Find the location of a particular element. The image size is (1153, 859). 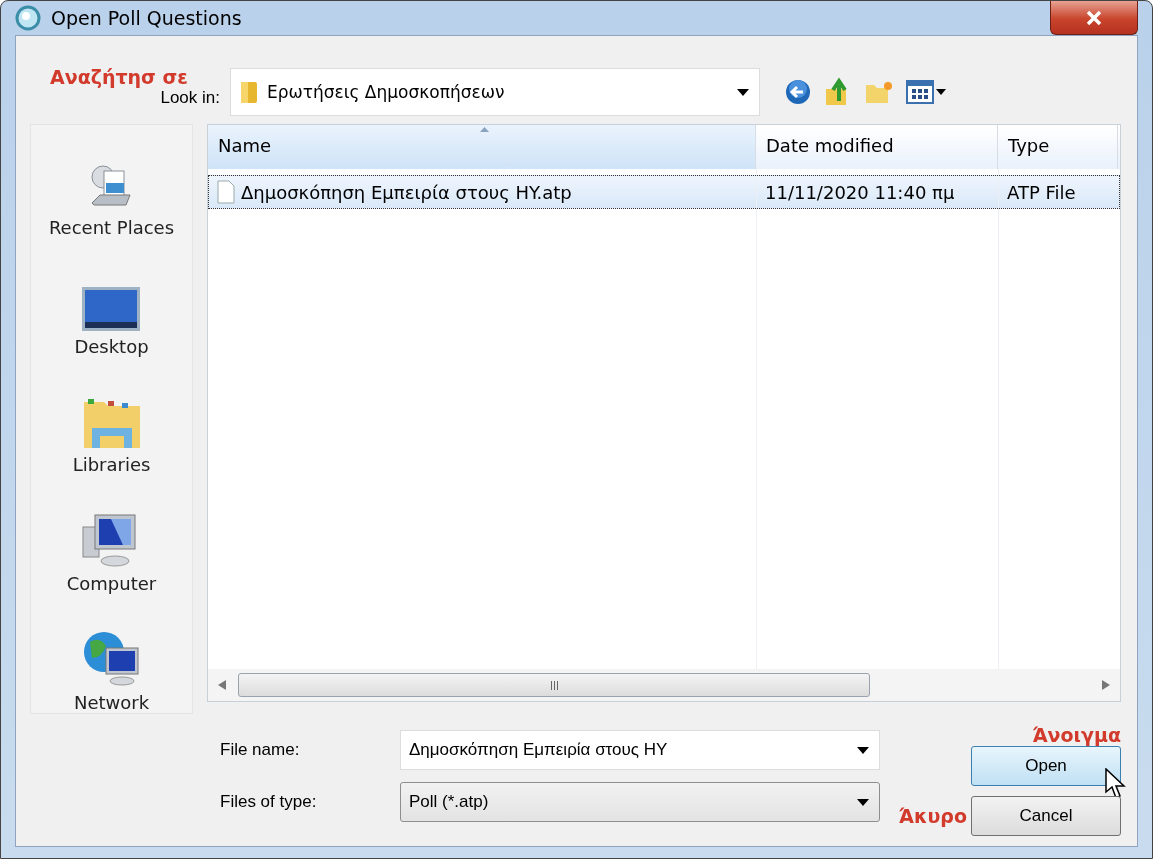

file-type-dropdown: Poll (*.atp) is located at coordinates (640, 802).